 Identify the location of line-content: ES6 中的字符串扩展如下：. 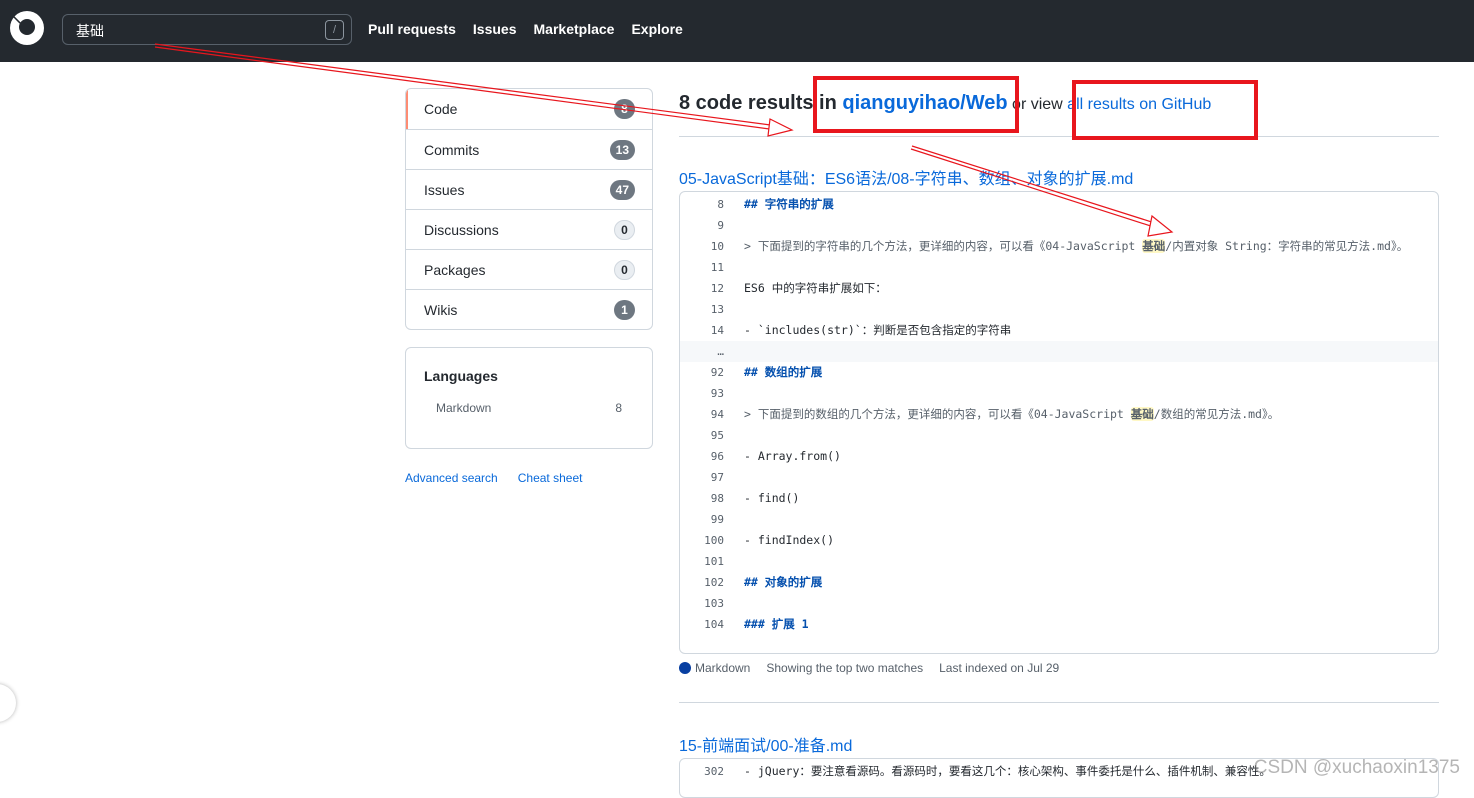
(815, 288).